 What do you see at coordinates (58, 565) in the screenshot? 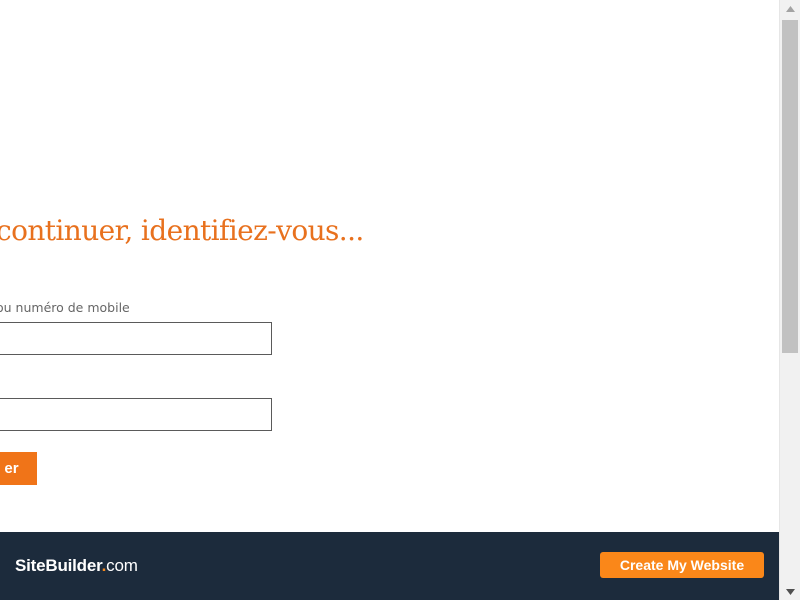
I see `brand-name: SiteBuilder` at bounding box center [58, 565].